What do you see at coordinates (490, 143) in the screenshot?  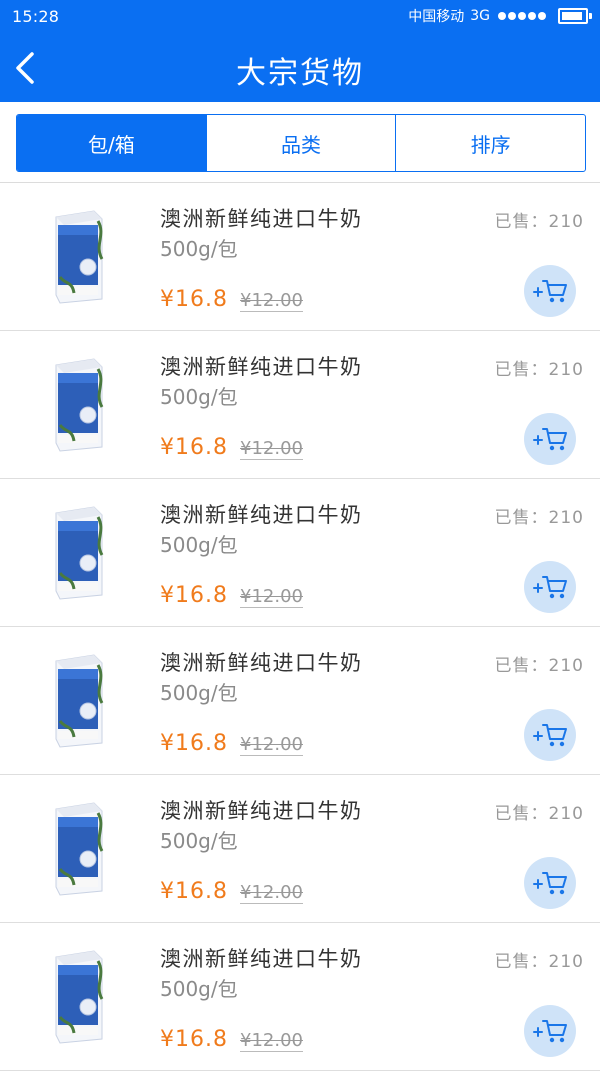 I see `segment-sort: 排序` at bounding box center [490, 143].